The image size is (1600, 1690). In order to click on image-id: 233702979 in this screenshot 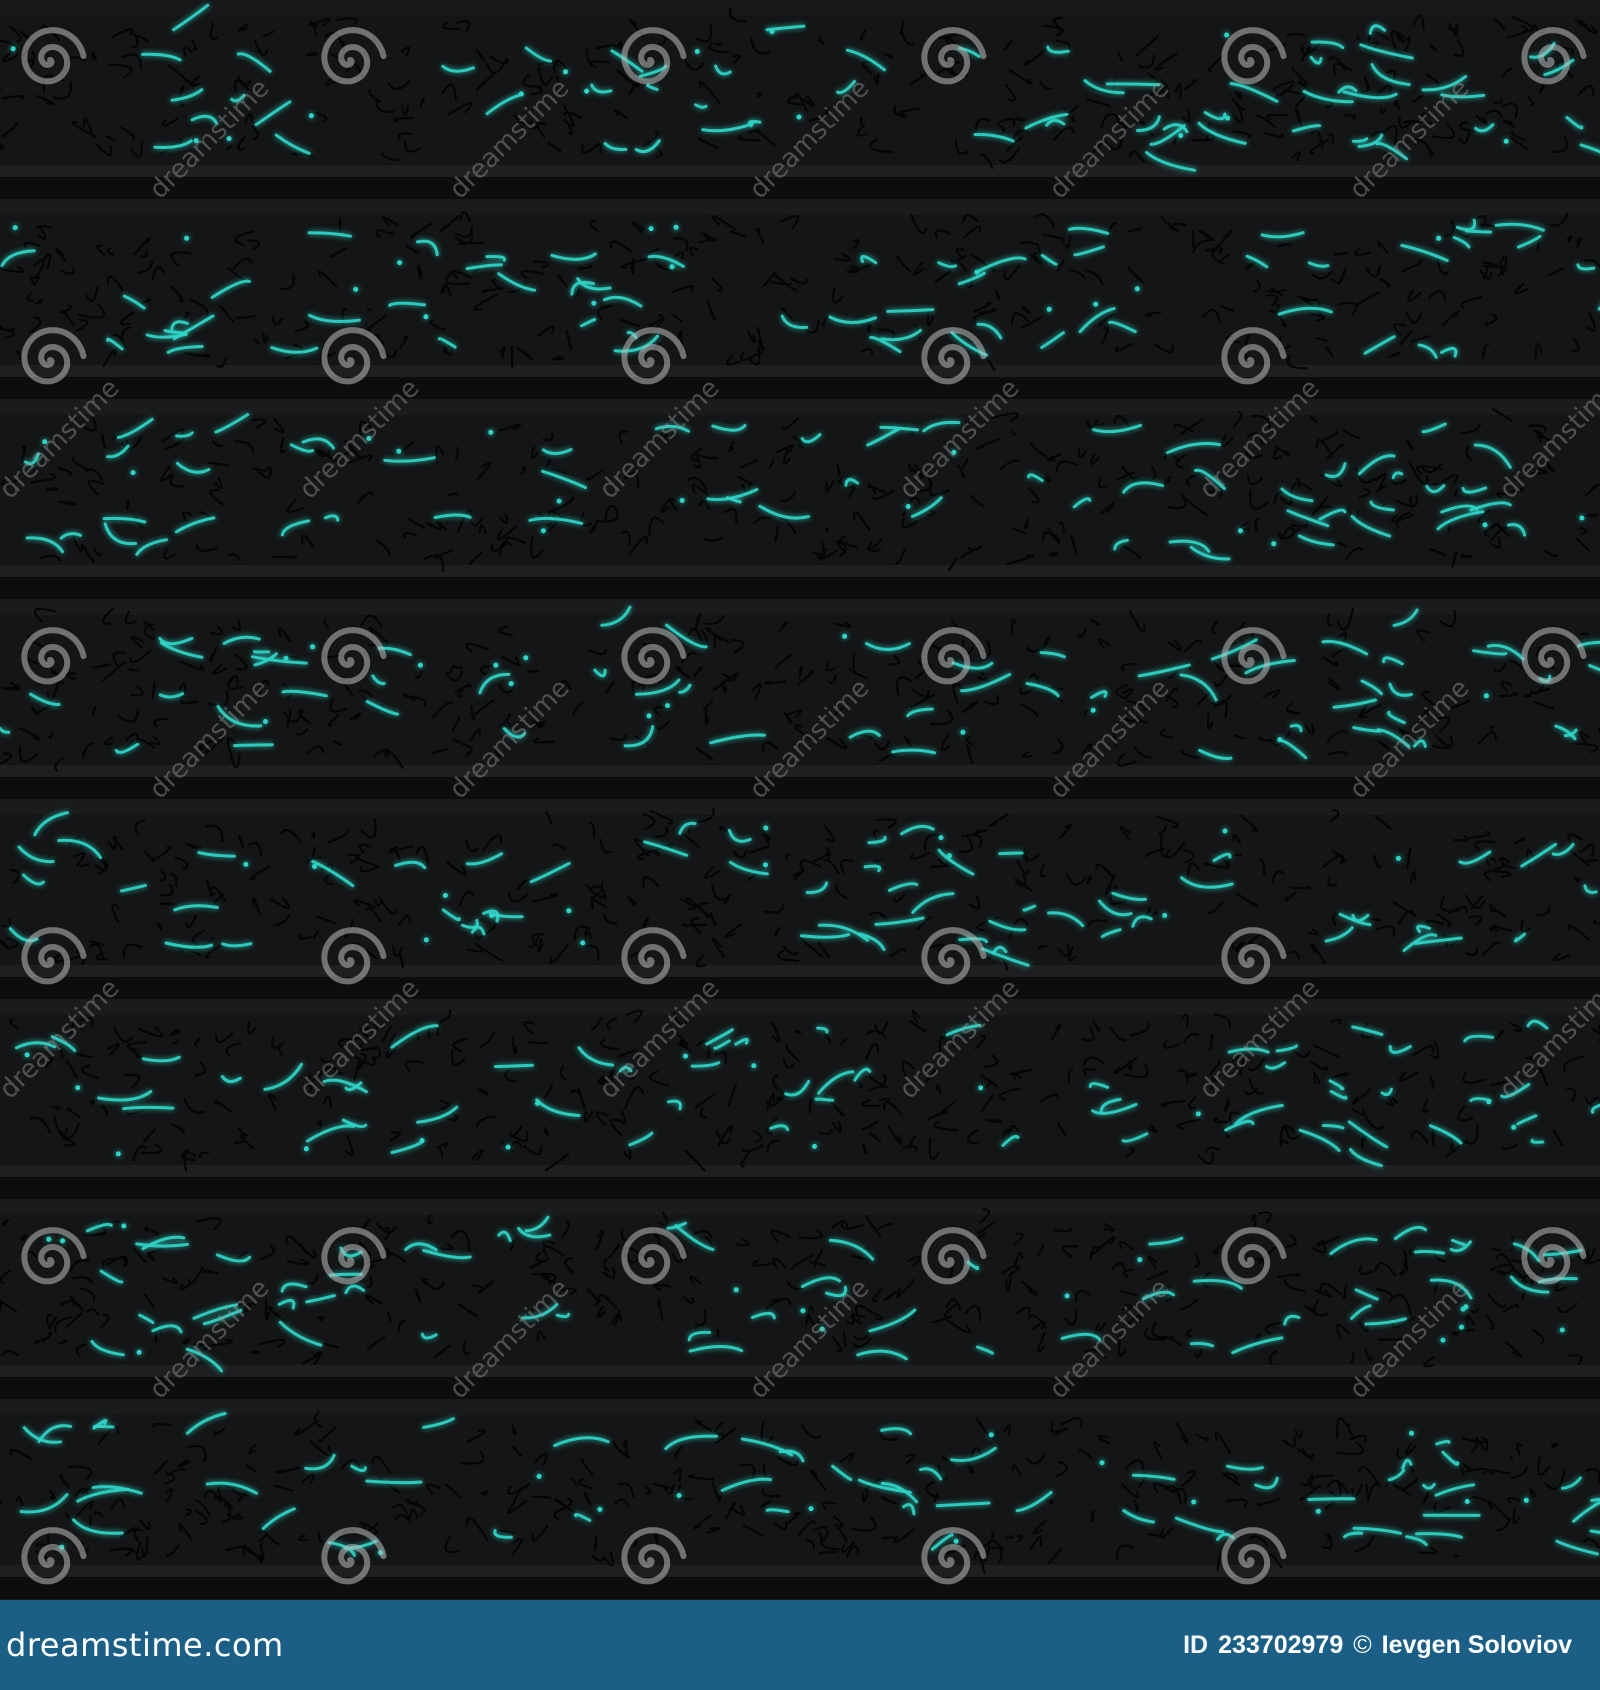, I will do `click(1281, 1644)`.